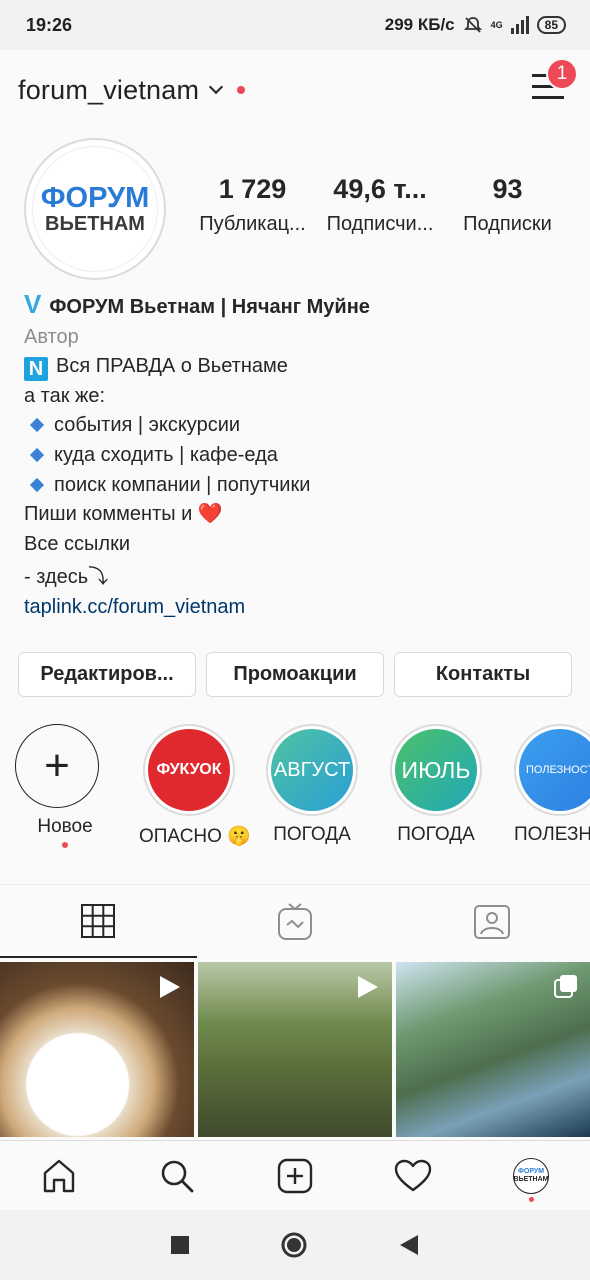 This screenshot has width=590, height=1280. I want to click on bottom-nav: ФОРУМ ВЬЕТНАМ, so click(295, 1175).